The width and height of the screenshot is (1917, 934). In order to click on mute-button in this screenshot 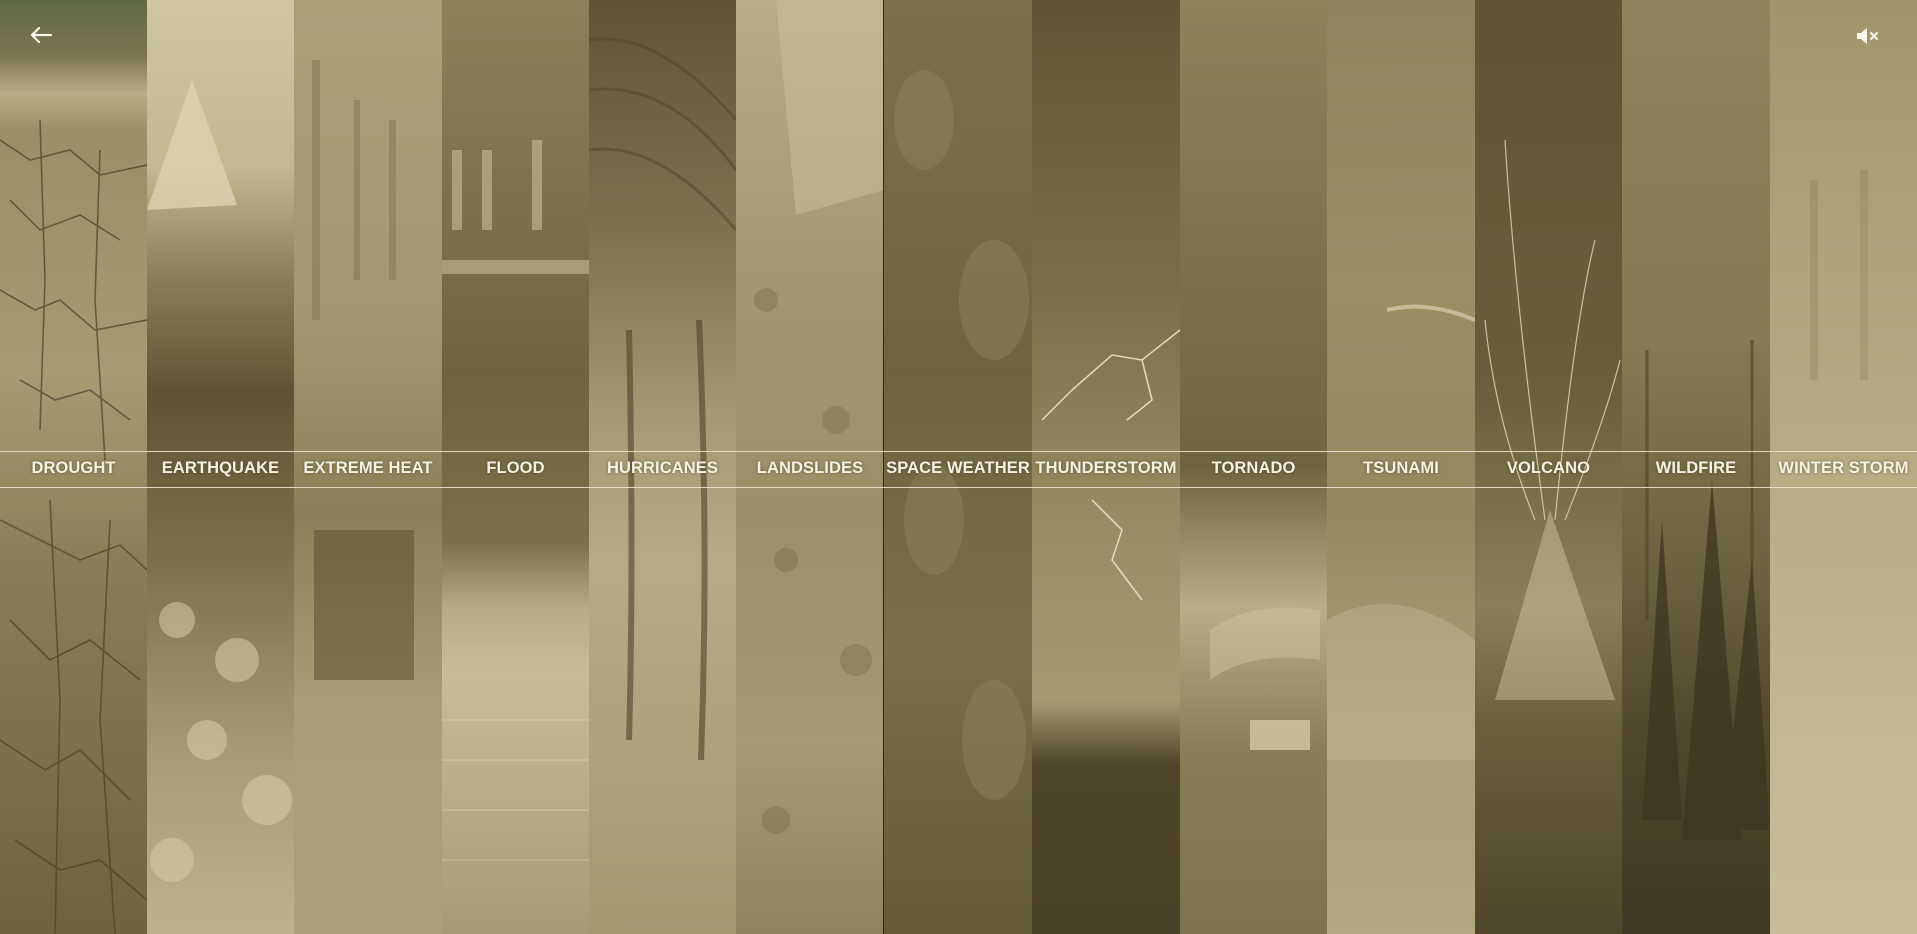, I will do `click(1869, 37)`.